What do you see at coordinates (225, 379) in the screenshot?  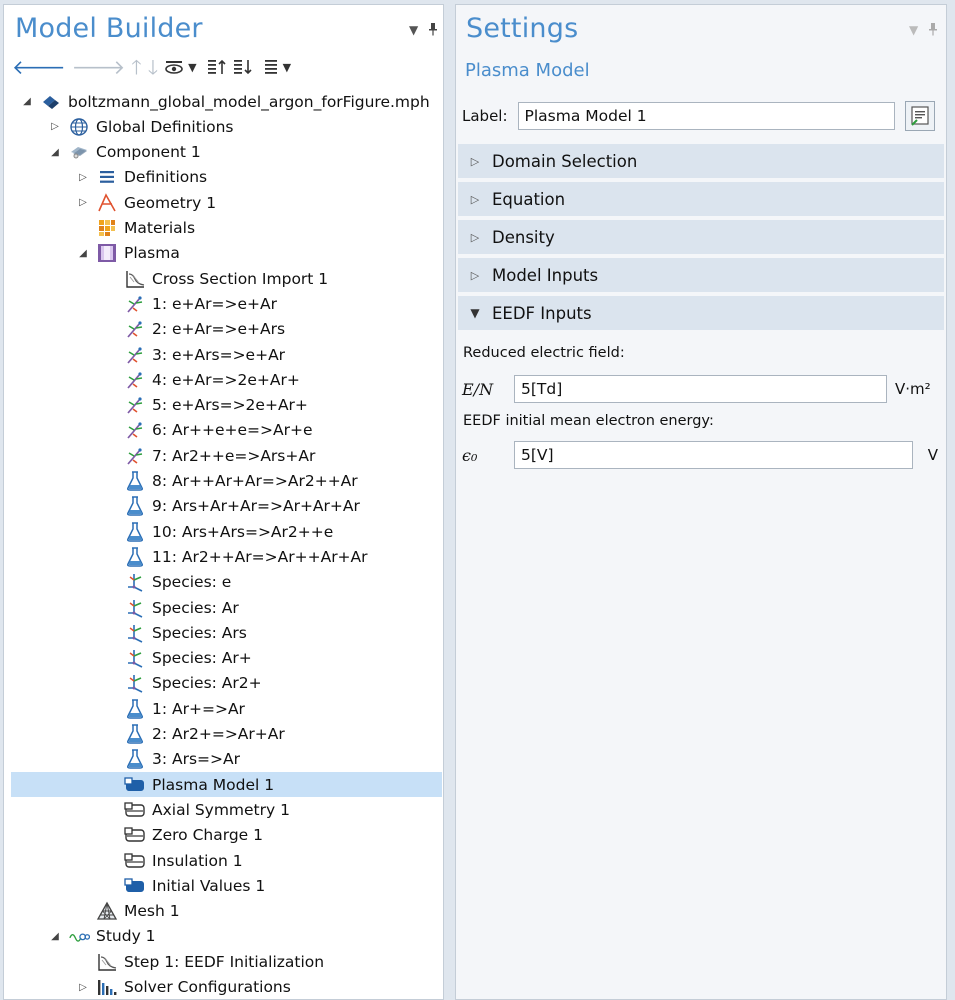 I see `tree-reaction-4: 4: e+Ar=>2e+Ar+` at bounding box center [225, 379].